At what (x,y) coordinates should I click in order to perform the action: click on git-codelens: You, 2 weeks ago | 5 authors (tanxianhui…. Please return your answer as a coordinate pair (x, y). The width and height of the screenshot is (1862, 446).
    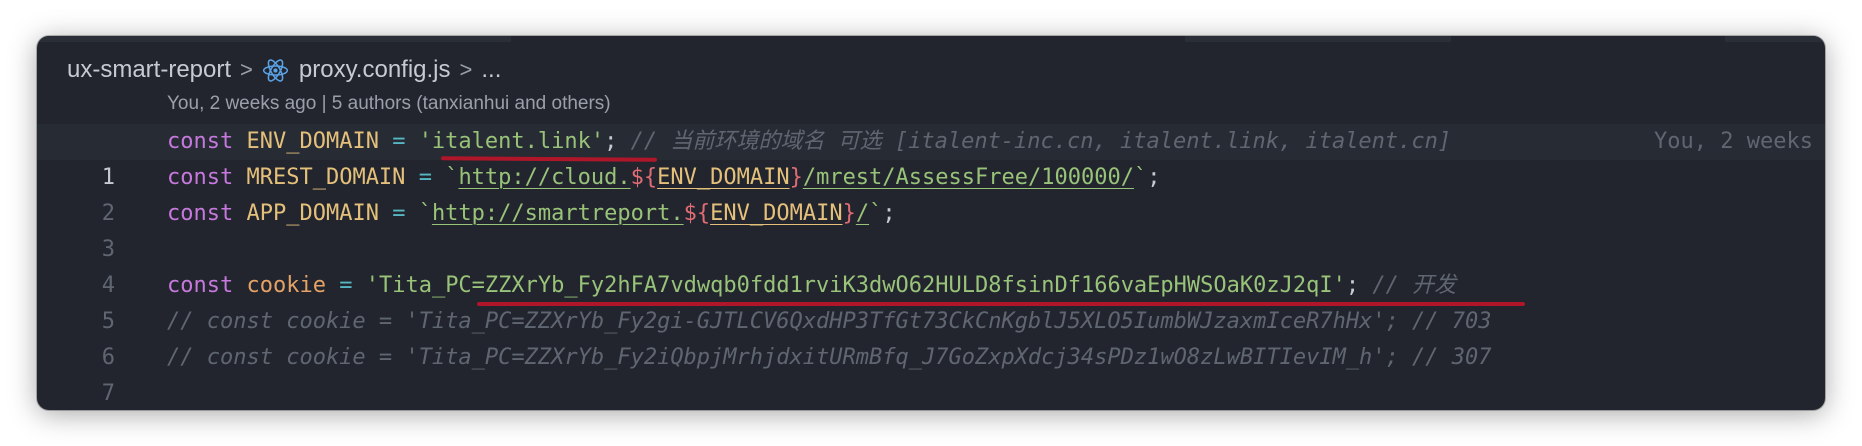
    Looking at the image, I should click on (389, 104).